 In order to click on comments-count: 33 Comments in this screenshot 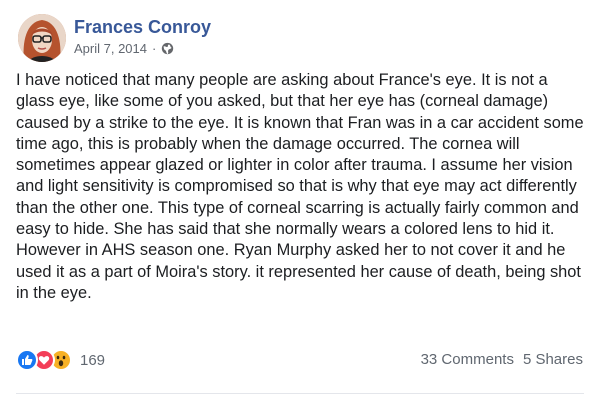, I will do `click(467, 359)`.